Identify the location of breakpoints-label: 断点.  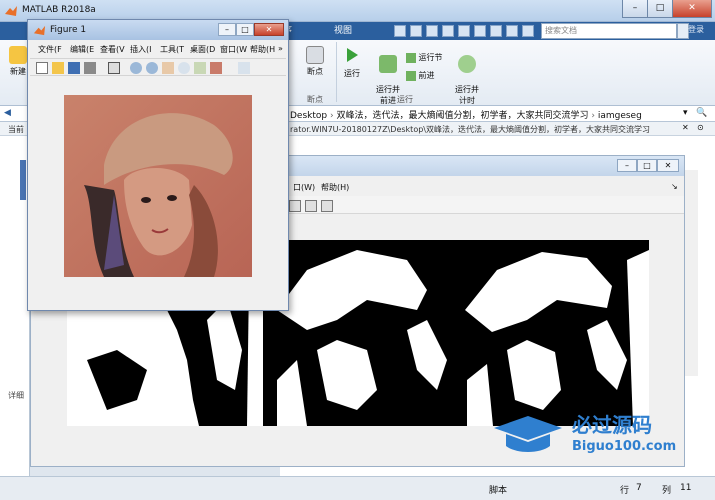
(315, 71).